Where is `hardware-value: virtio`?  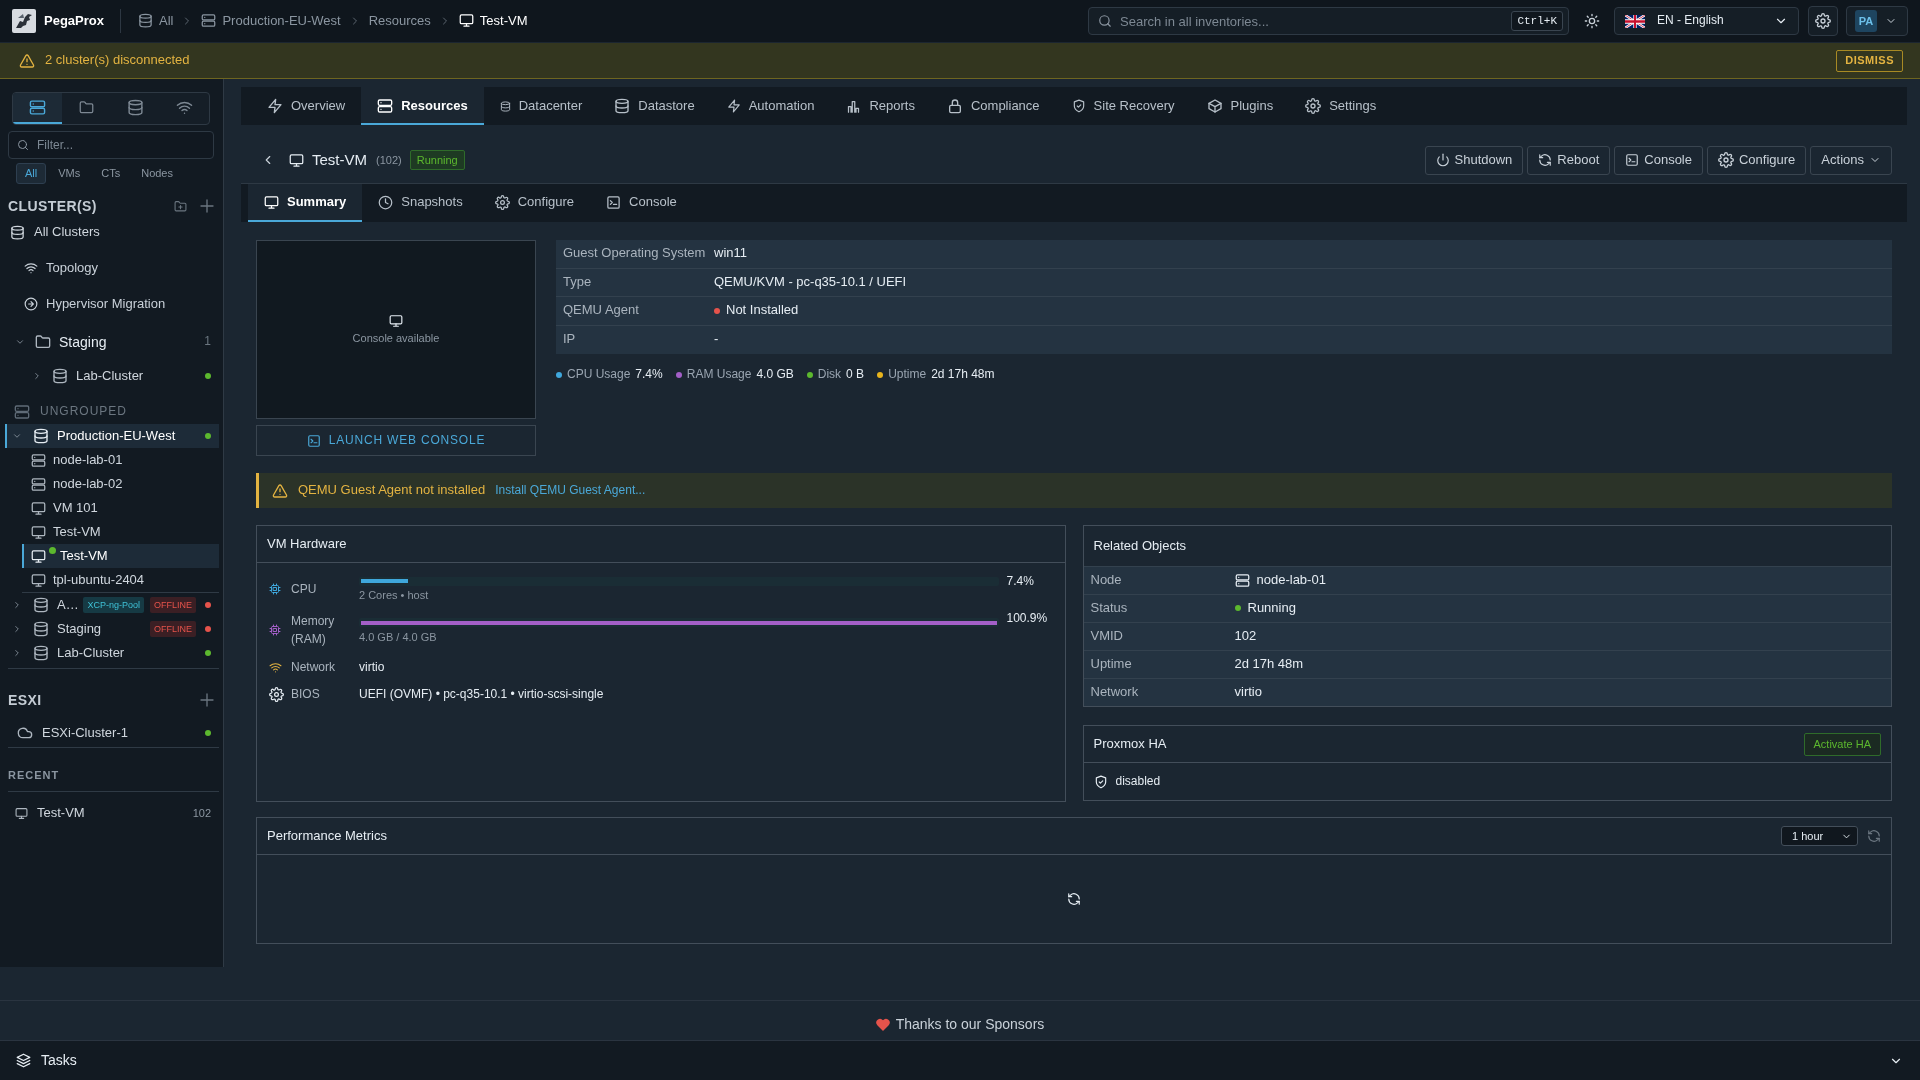 hardware-value: virtio is located at coordinates (372, 667).